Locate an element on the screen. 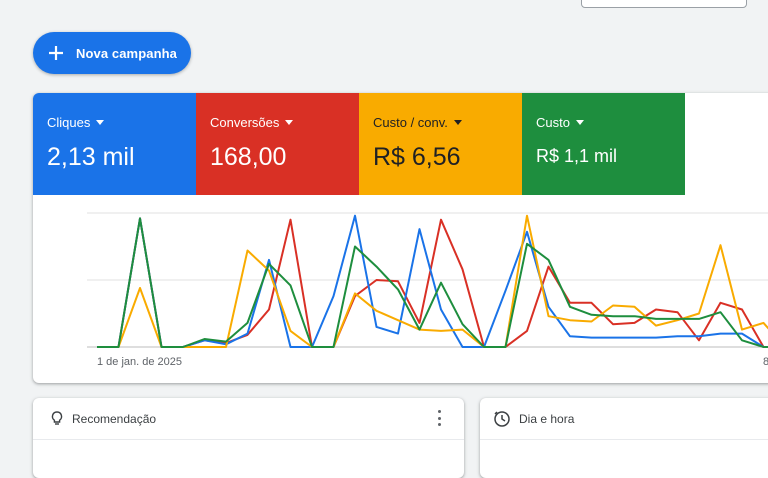 The height and width of the screenshot is (478, 768). new-campaign-button: Nova campanha is located at coordinates (112, 53).